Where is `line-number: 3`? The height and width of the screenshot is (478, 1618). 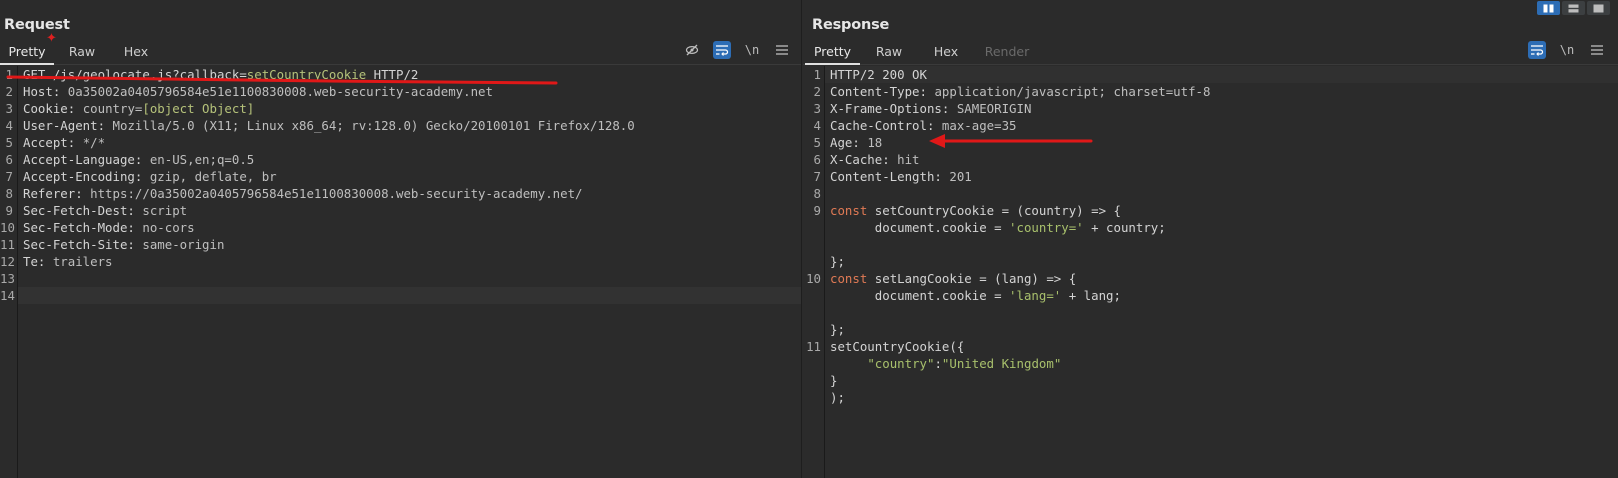 line-number: 3 is located at coordinates (817, 108).